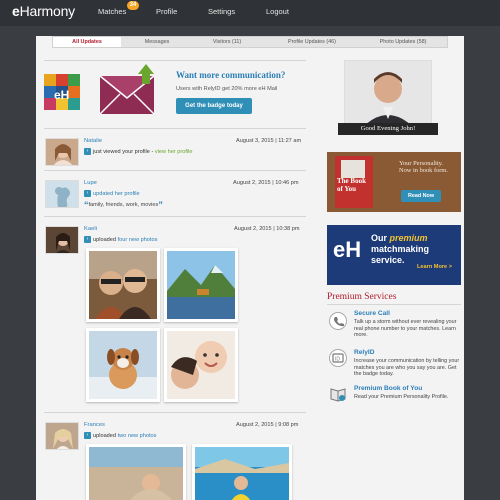  I want to click on eharmony-logo: eHarmony, so click(43, 11).